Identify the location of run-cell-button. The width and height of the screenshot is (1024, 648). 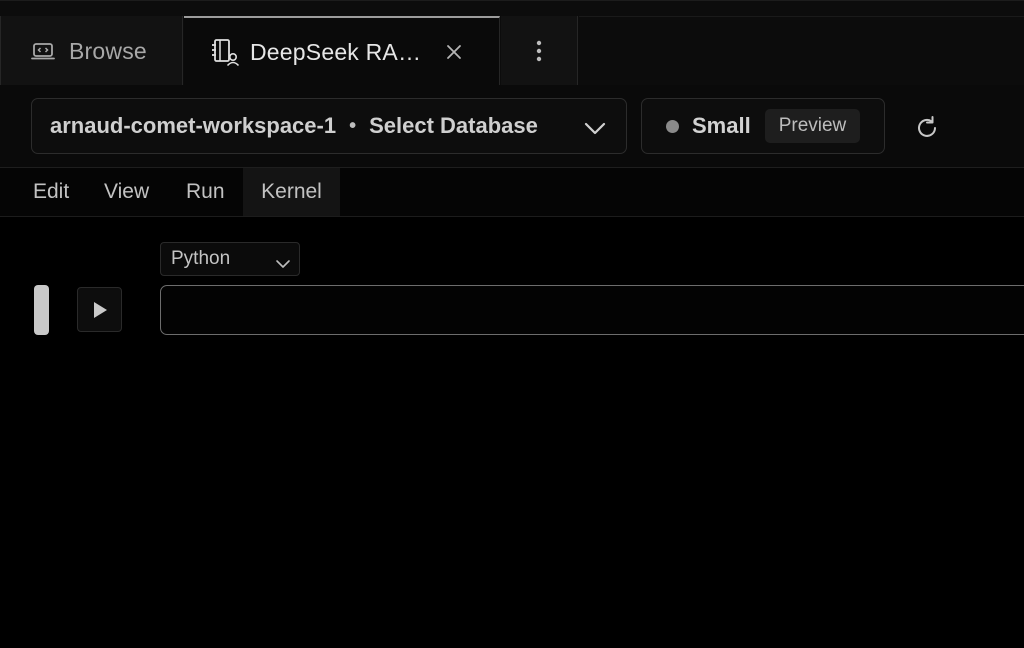
(99, 309).